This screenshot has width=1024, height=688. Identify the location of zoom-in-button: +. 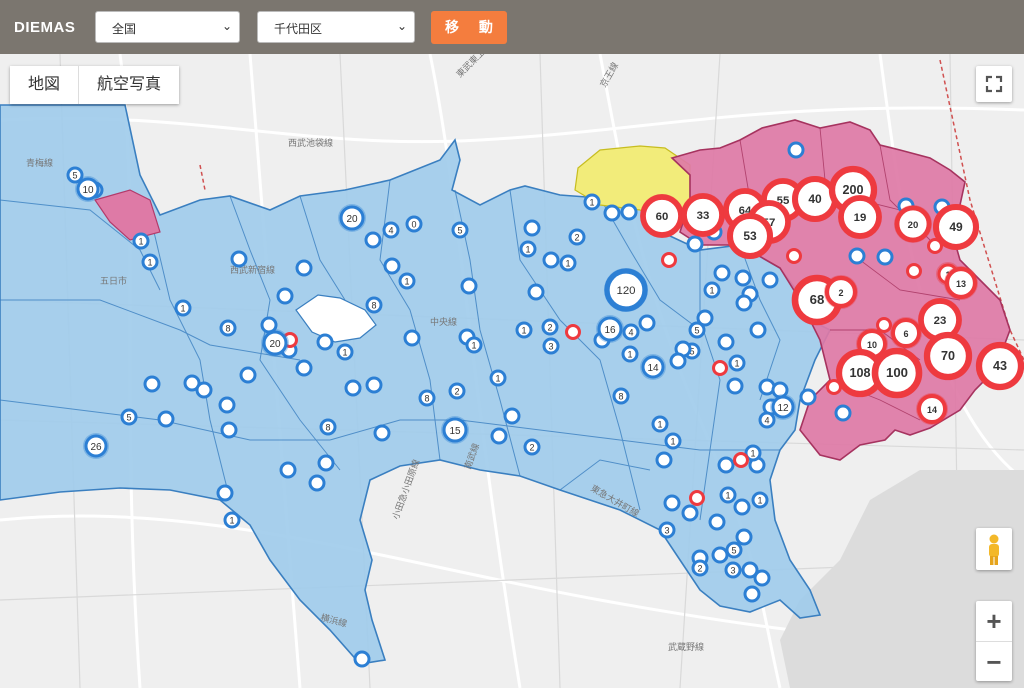
(994, 621).